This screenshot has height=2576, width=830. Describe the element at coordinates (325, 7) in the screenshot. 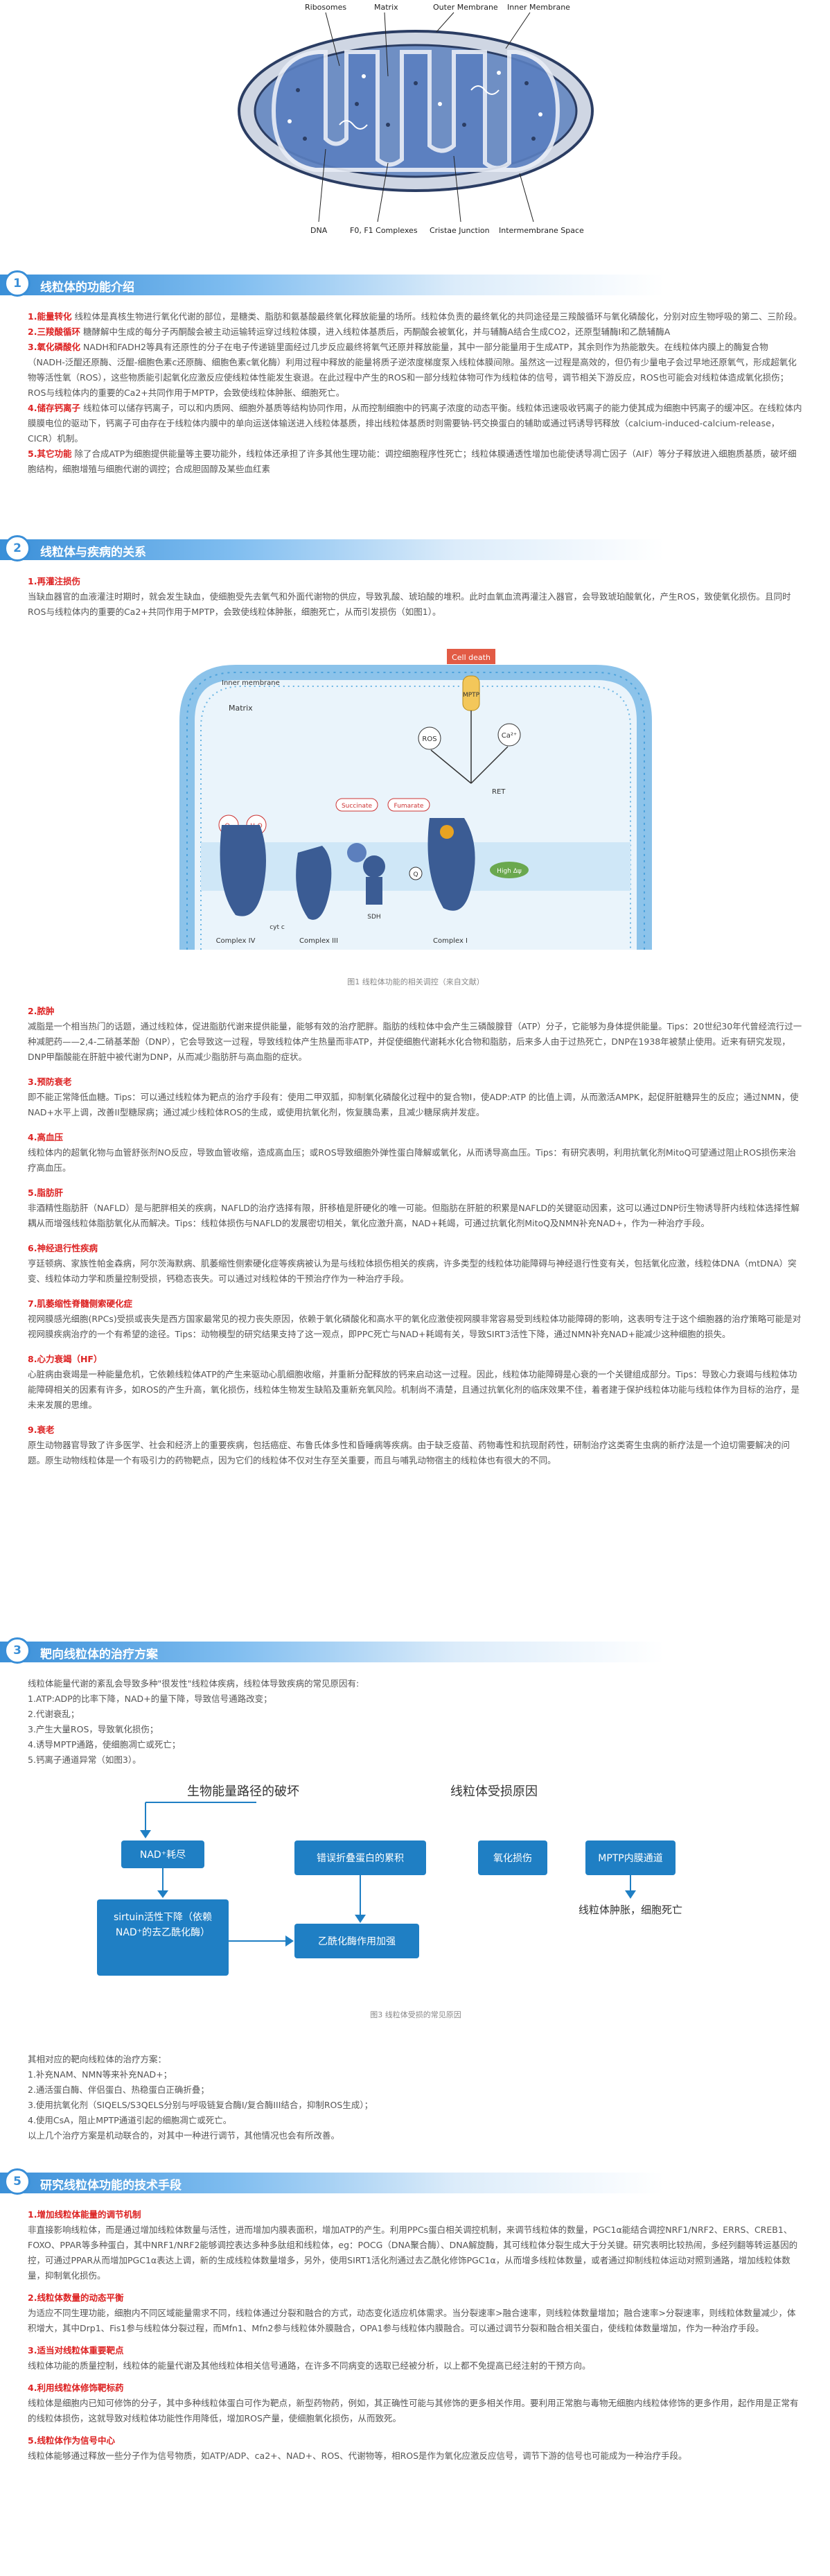

I see `label-ribosomes: Ribosomes` at that location.